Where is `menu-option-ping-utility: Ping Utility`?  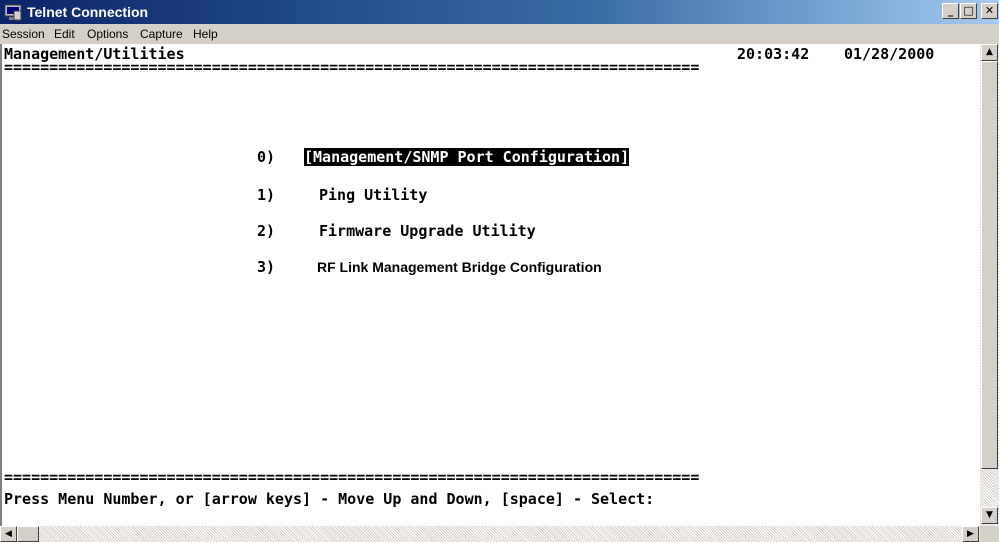 menu-option-ping-utility: Ping Utility is located at coordinates (373, 195).